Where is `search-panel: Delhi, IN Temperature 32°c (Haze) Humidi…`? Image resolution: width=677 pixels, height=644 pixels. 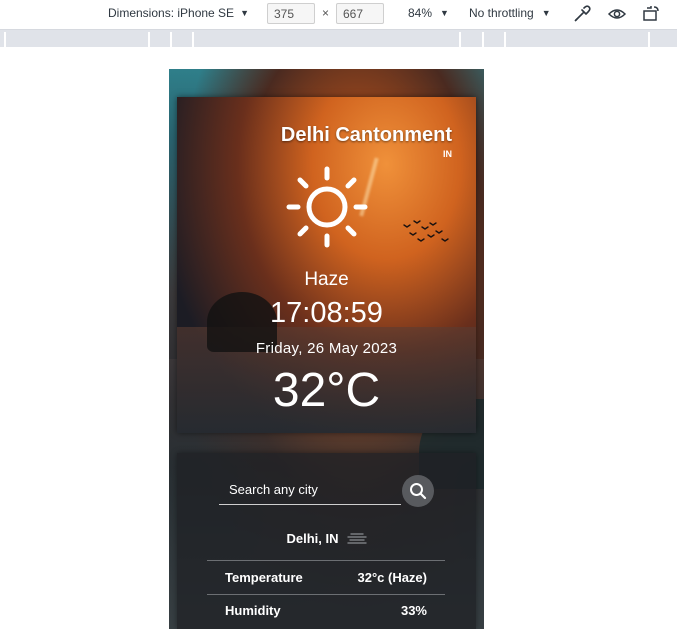
search-panel: Delhi, IN Temperature 32°c (Haze) Humidi… is located at coordinates (326, 541).